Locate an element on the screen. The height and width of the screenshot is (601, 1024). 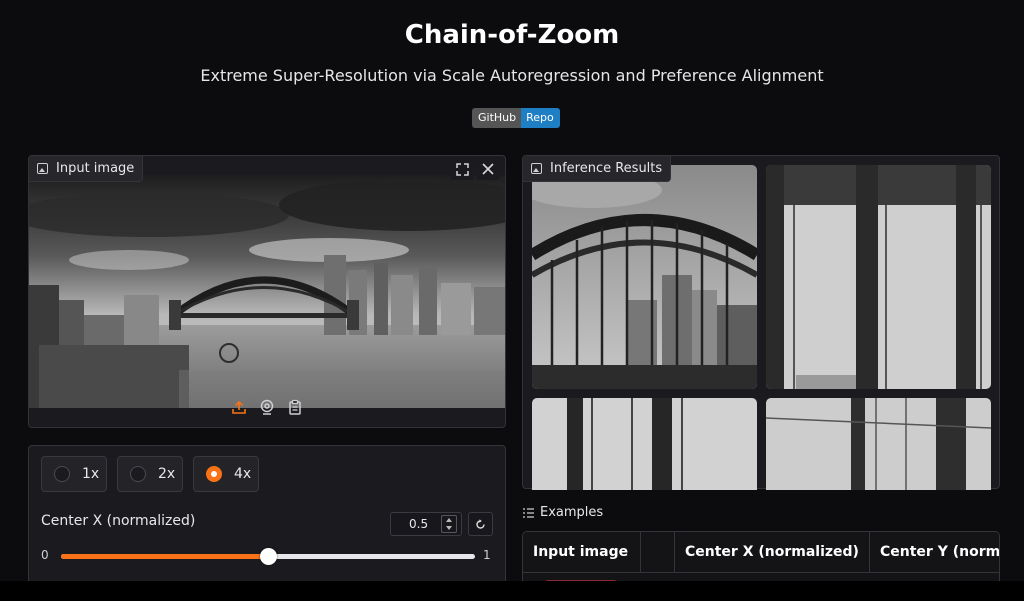
examples-col-center-x: Center X (normalized) is located at coordinates (772, 552).